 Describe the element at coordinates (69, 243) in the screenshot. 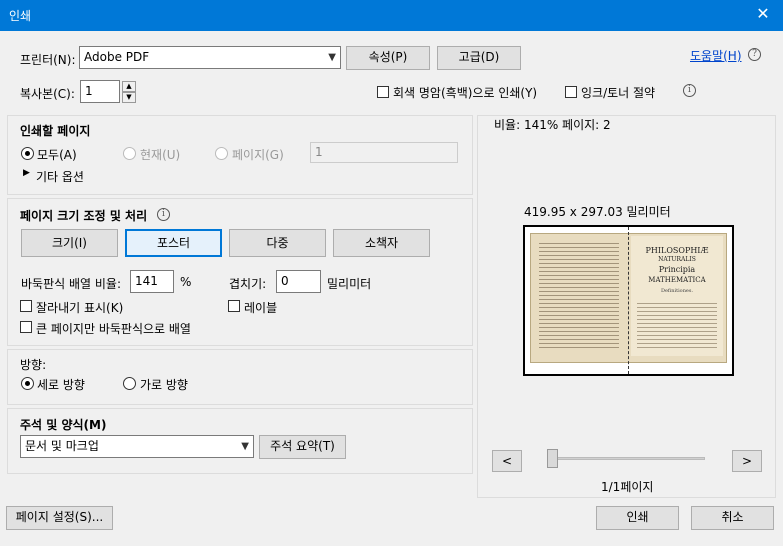

I see `size-button: 크기(I)` at that location.